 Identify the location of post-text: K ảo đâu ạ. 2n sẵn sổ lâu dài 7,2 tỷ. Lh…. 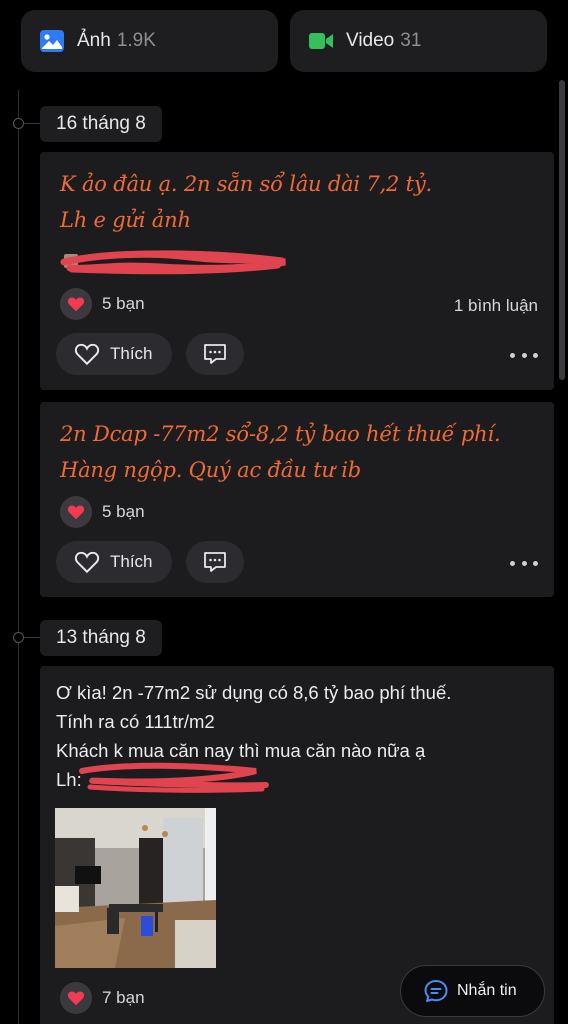
(246, 202).